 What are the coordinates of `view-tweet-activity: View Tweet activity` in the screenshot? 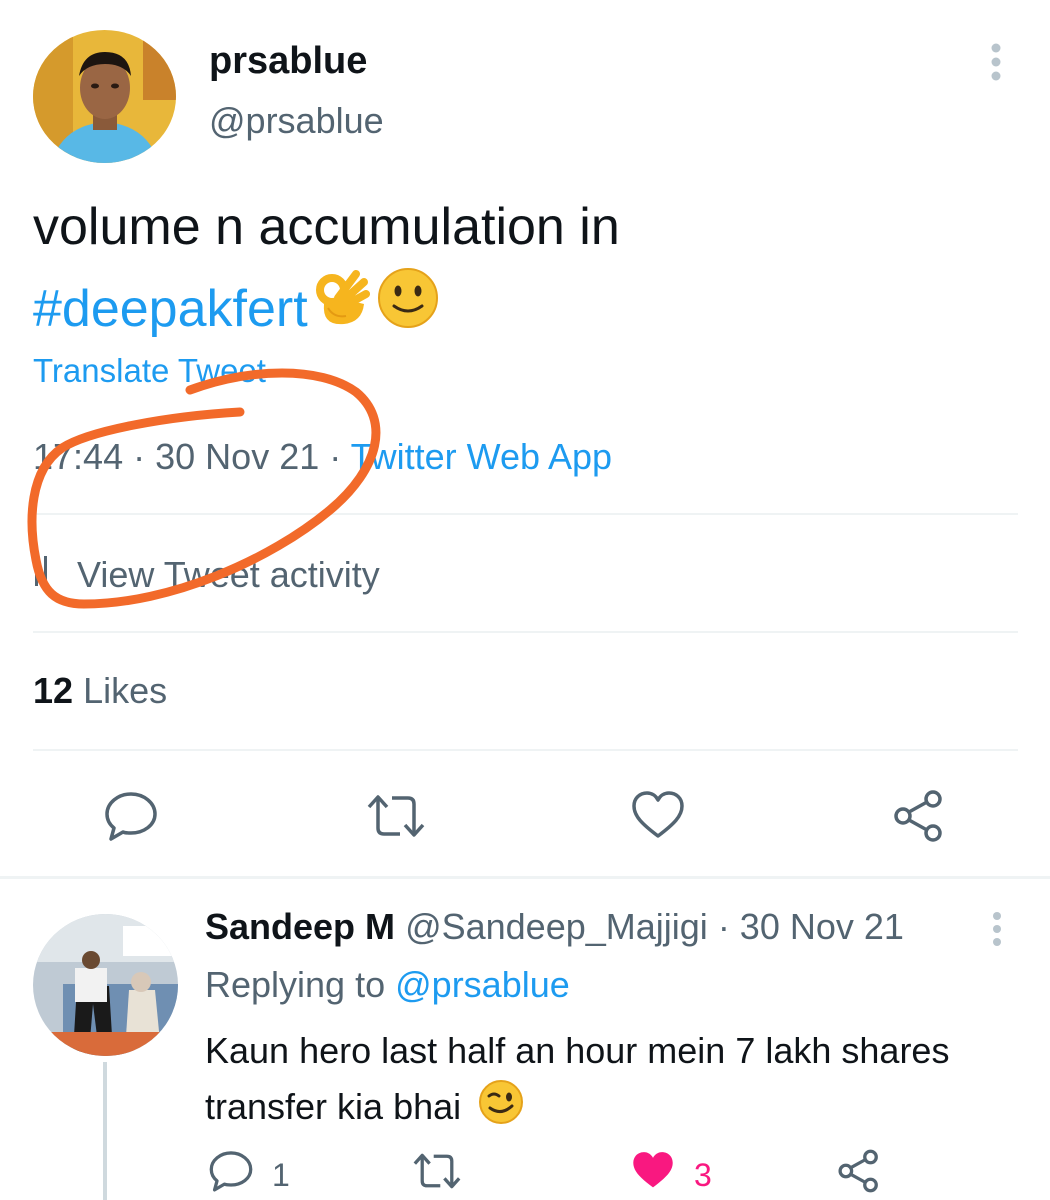 It's located at (206, 574).